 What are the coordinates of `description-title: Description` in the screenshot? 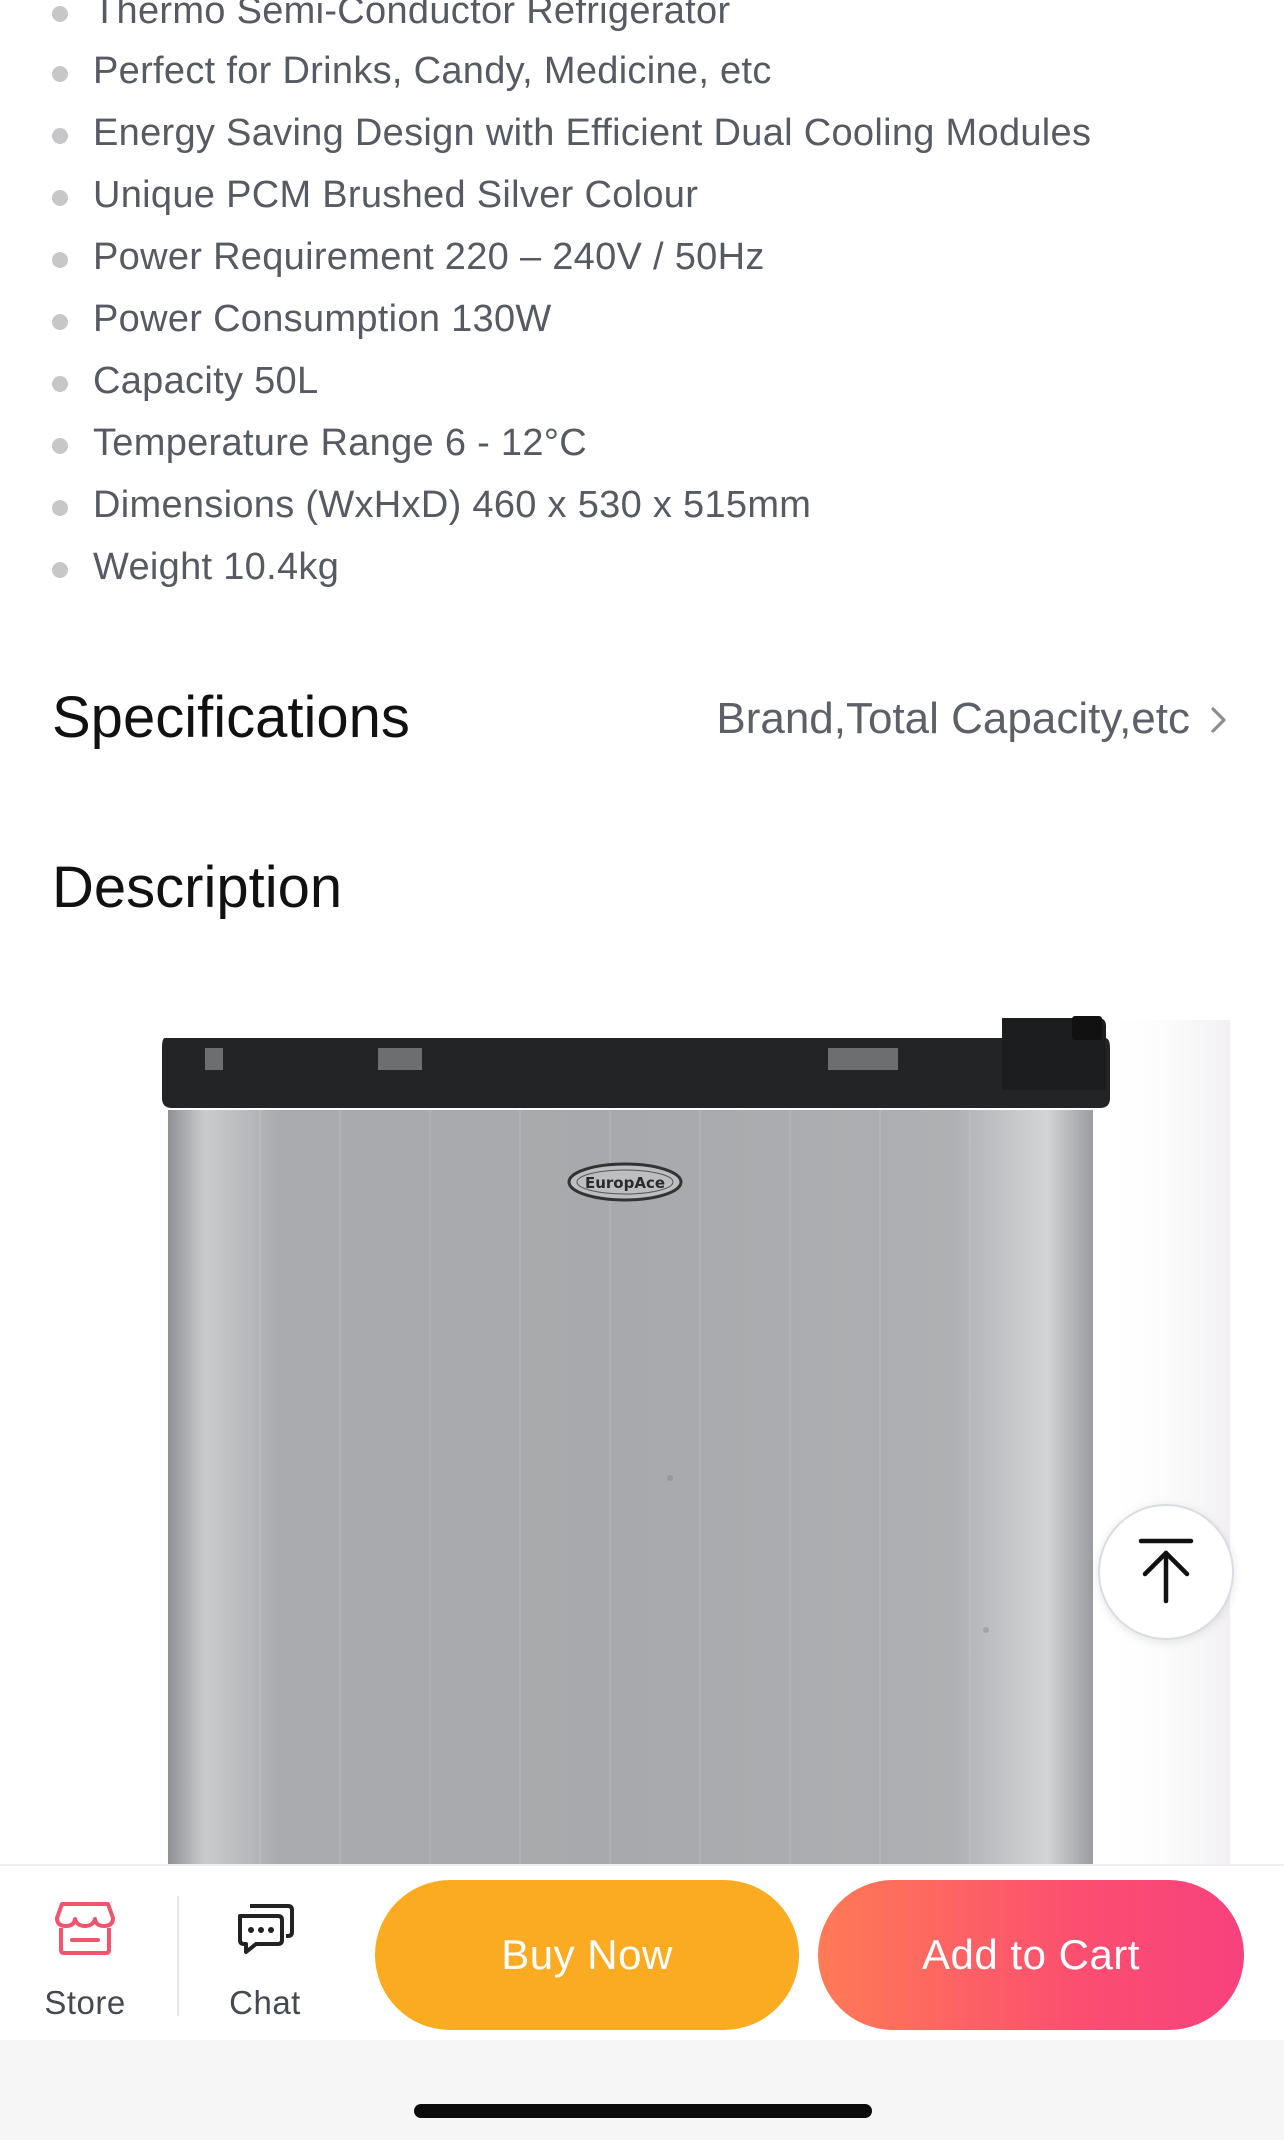 It's located at (197, 887).